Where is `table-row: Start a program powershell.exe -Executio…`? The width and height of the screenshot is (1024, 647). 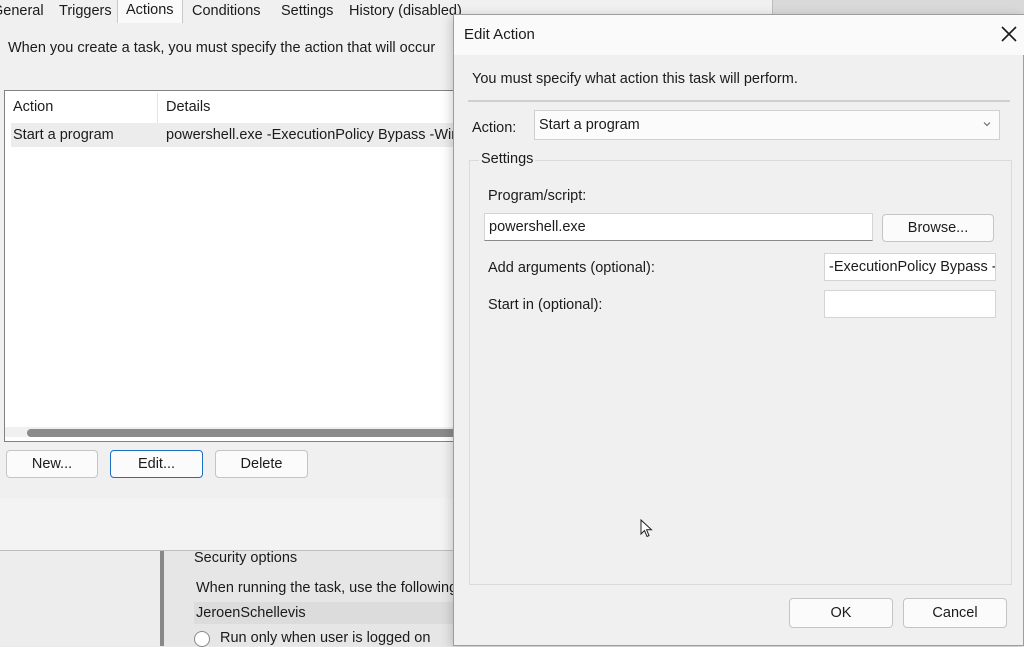 table-row: Start a program powershell.exe -Executio… is located at coordinates (238, 135).